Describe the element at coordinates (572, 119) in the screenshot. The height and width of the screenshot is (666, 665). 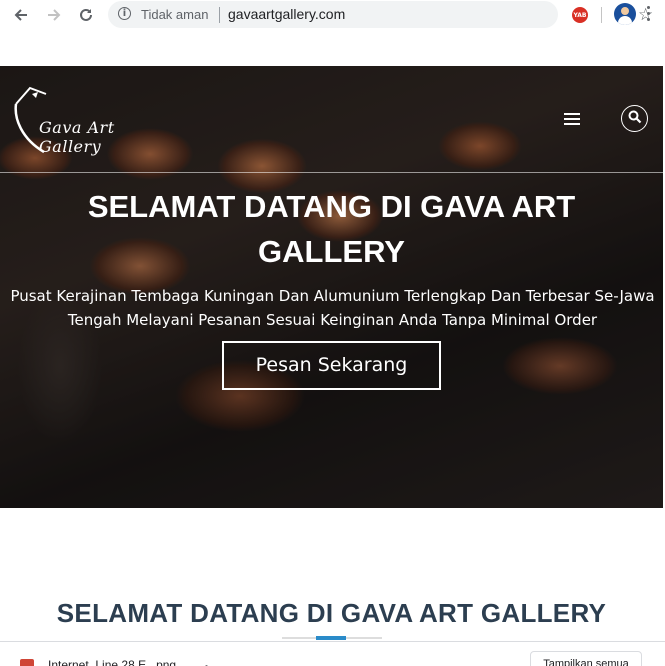
I see `hamburger-menu-icon` at that location.